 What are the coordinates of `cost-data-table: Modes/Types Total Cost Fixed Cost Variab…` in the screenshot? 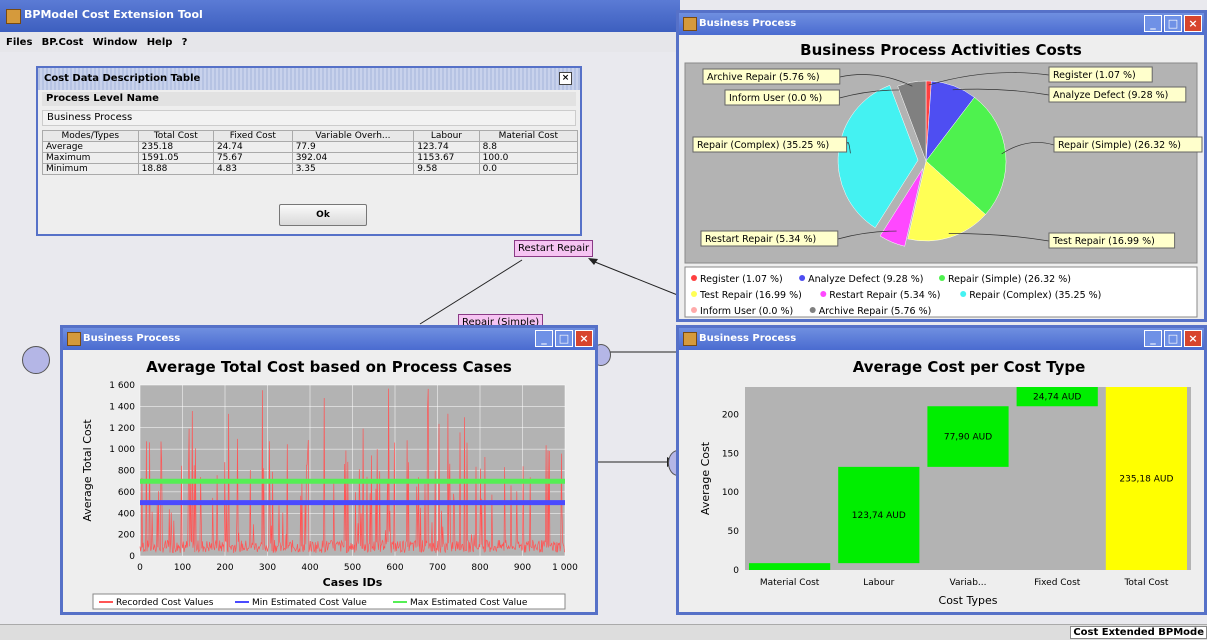 It's located at (310, 152).